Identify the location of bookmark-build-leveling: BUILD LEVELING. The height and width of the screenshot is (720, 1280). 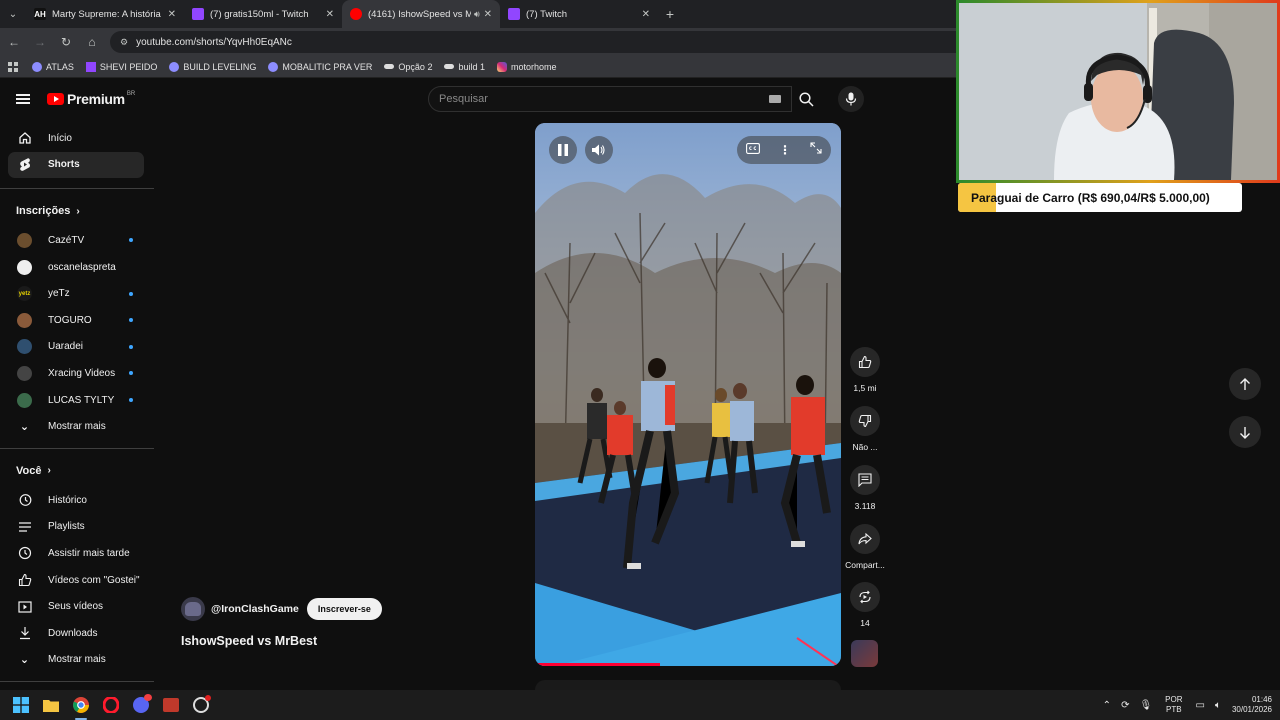
(212, 66).